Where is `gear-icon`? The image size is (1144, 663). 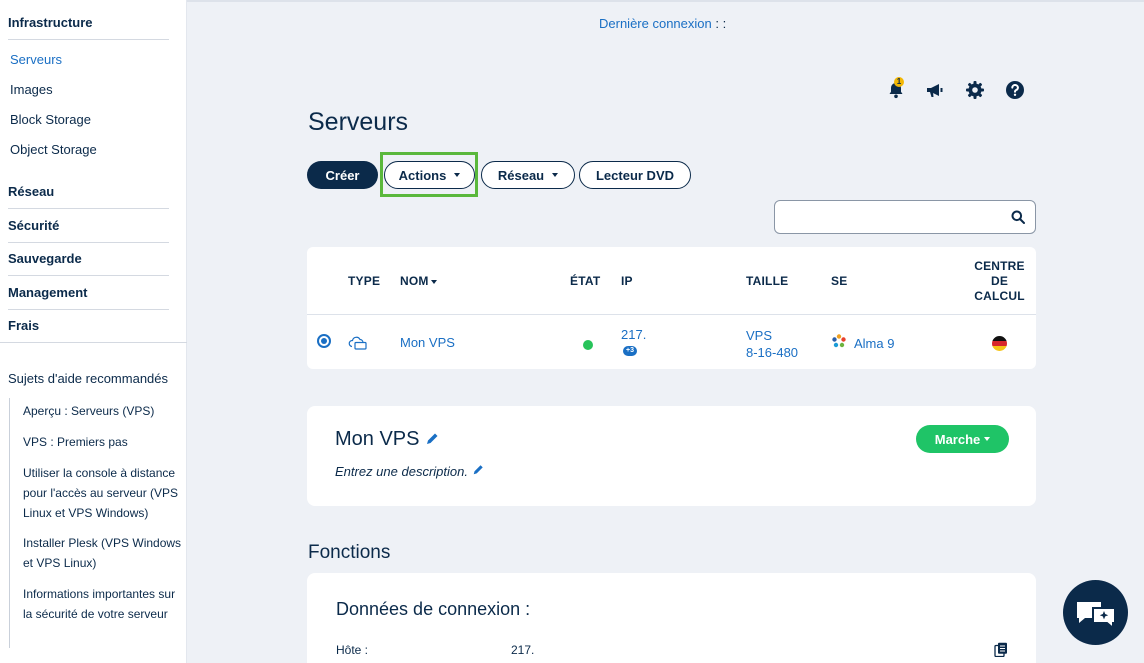
gear-icon is located at coordinates (975, 90).